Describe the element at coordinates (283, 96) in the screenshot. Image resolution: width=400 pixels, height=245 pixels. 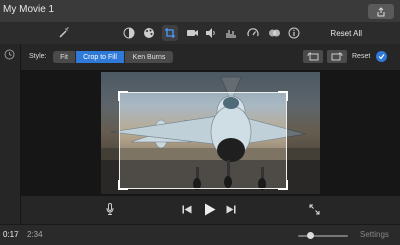
I see `crop-handle-top-right` at that location.